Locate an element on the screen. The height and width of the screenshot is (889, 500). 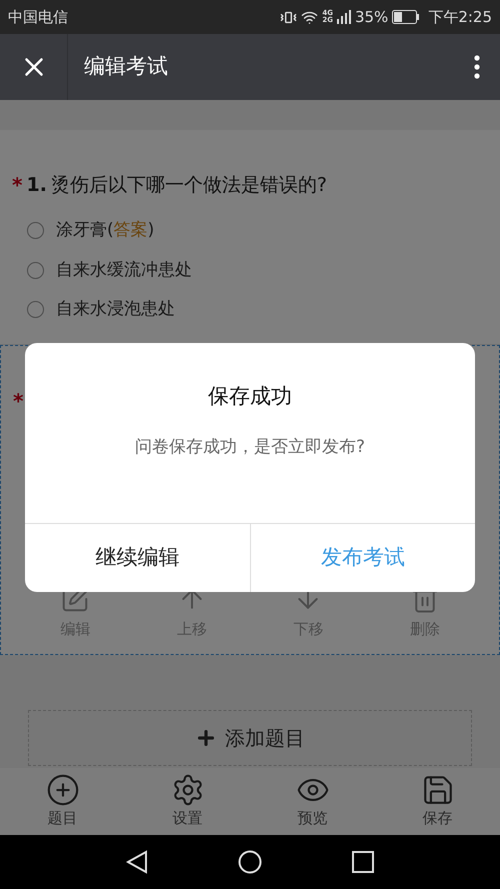
back-icon is located at coordinates (137, 862).